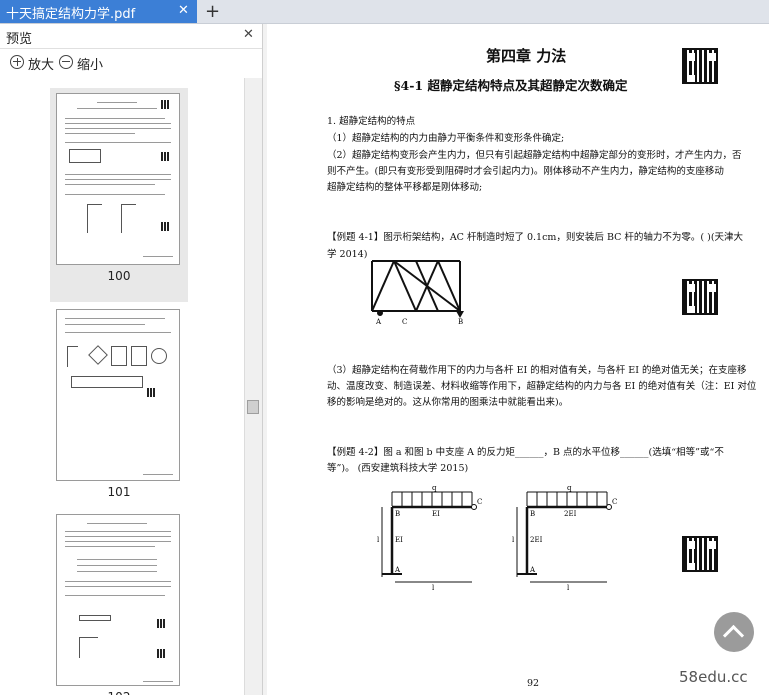 Image resolution: width=769 pixels, height=695 pixels. I want to click on frame-diagram-b: q B C 2EI 2EI A l l, so click(564, 538).